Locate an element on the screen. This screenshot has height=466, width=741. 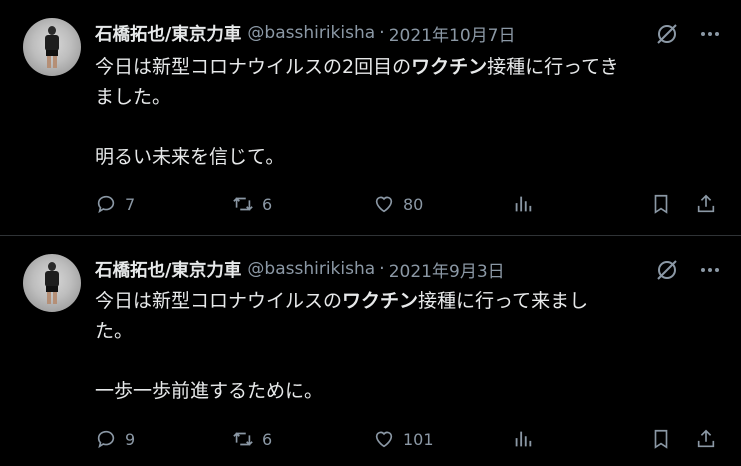
tweet-header: 石橋拓也/東京力車 @basshirikisha · 2021年10月7日 is located at coordinates (305, 33).